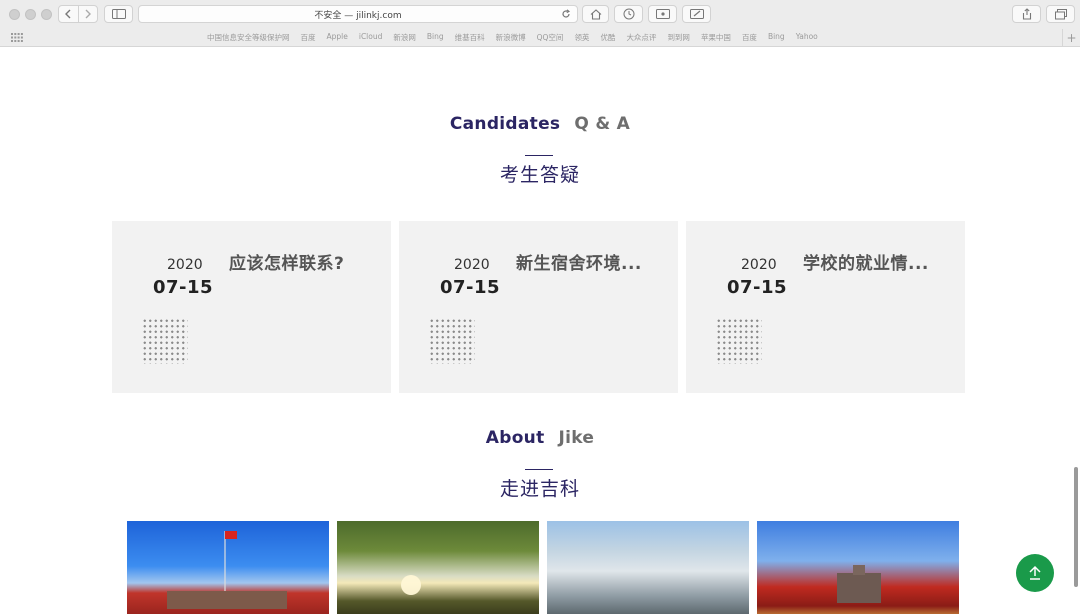 This screenshot has width=1080, height=614. I want to click on qa-card: 2020 07-15 应该怎样联系?, so click(251, 307).